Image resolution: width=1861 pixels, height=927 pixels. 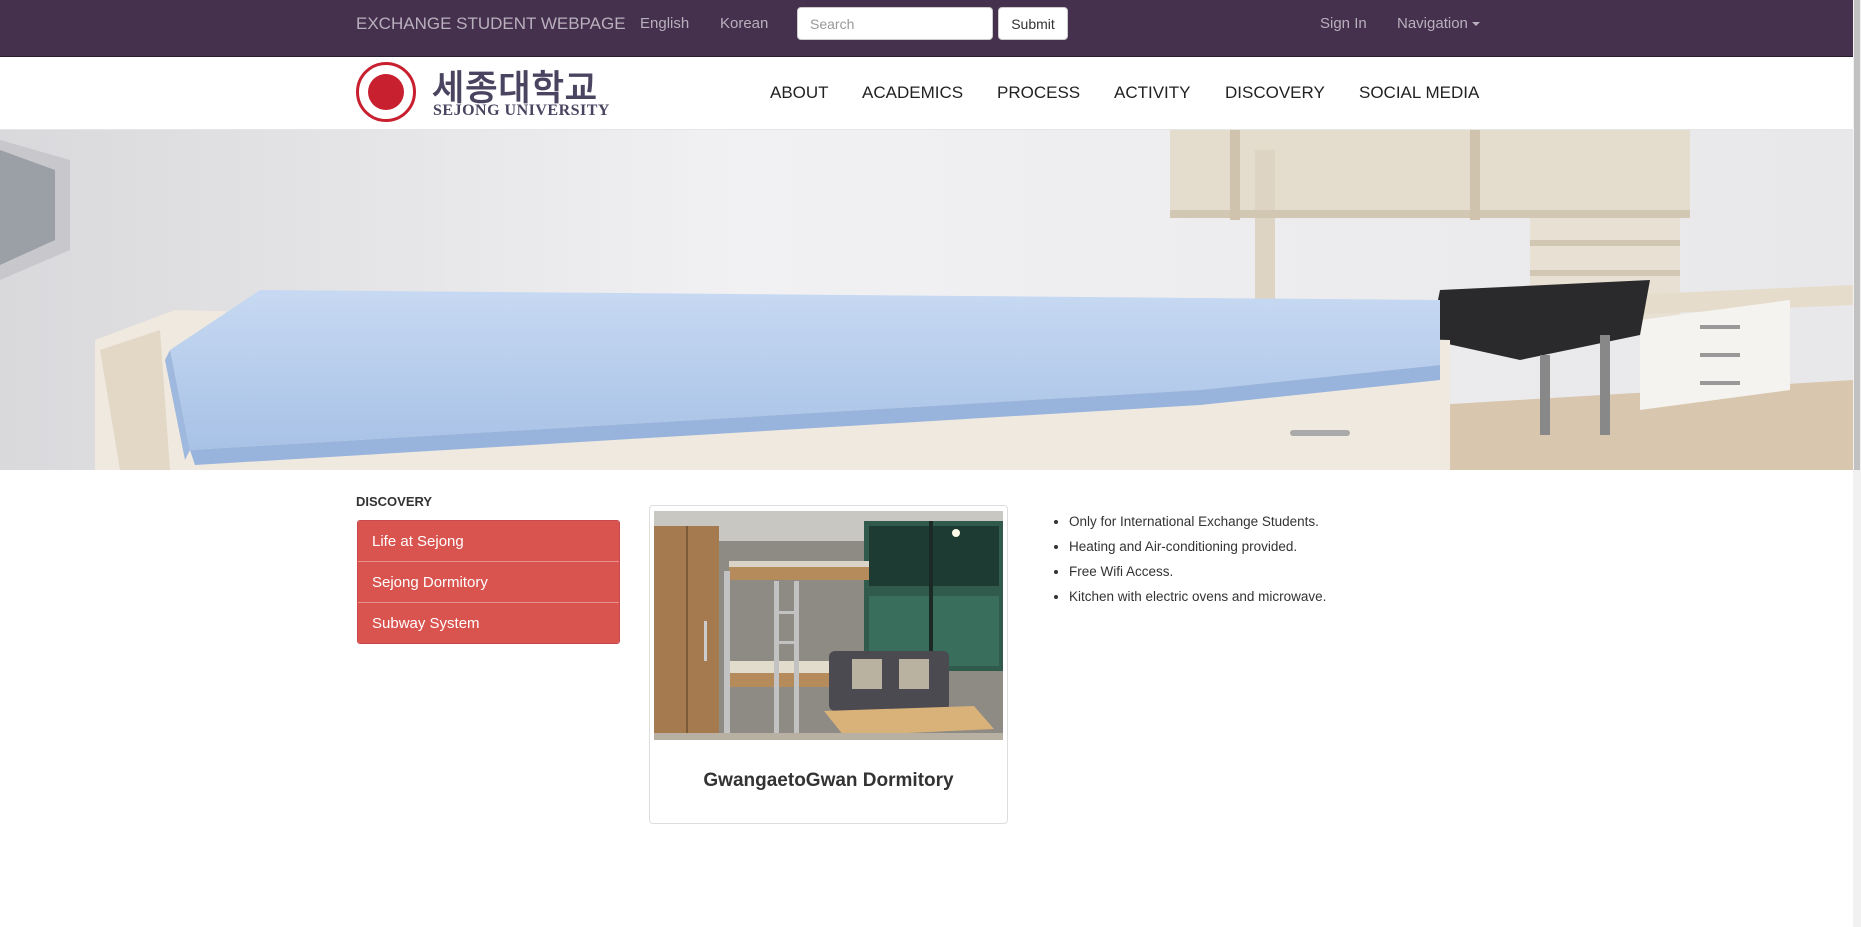 I want to click on university-seal-icon, so click(x=386, y=92).